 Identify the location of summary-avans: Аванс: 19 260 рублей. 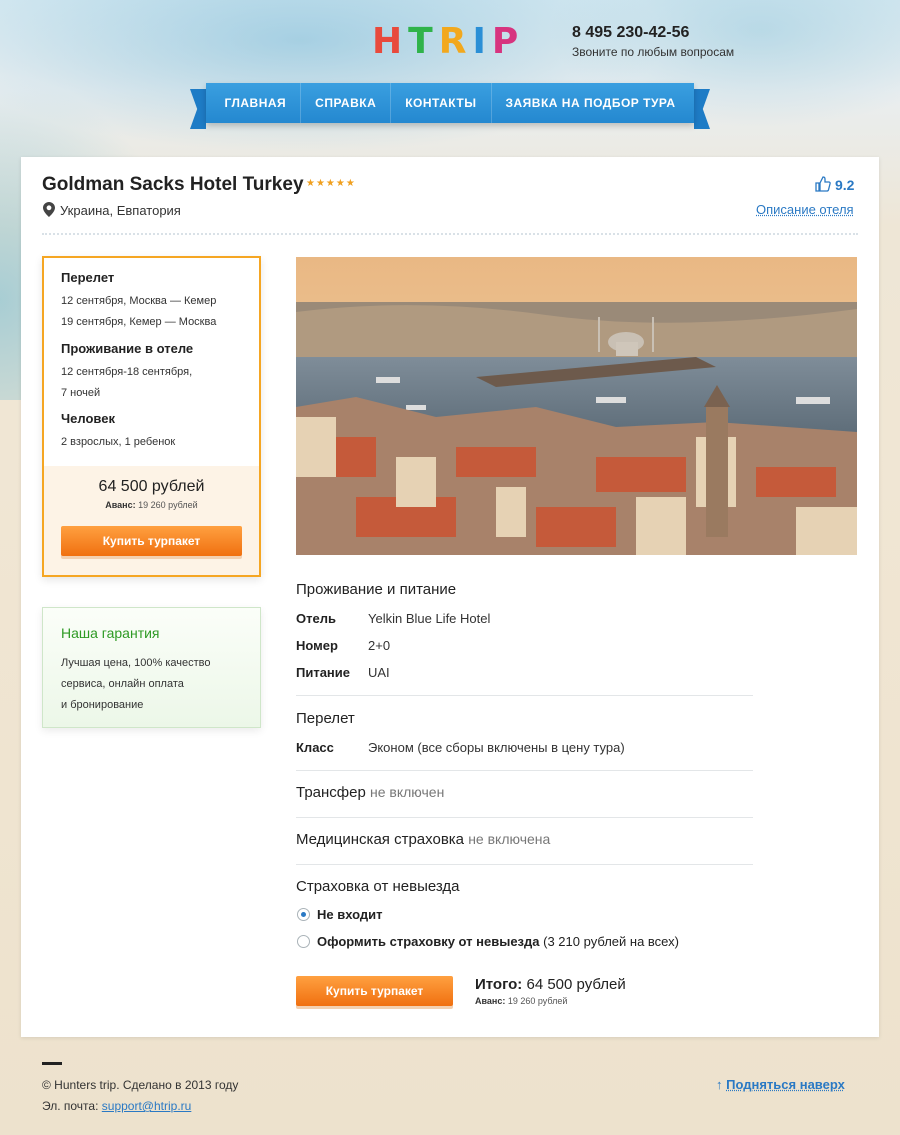
(151, 505).